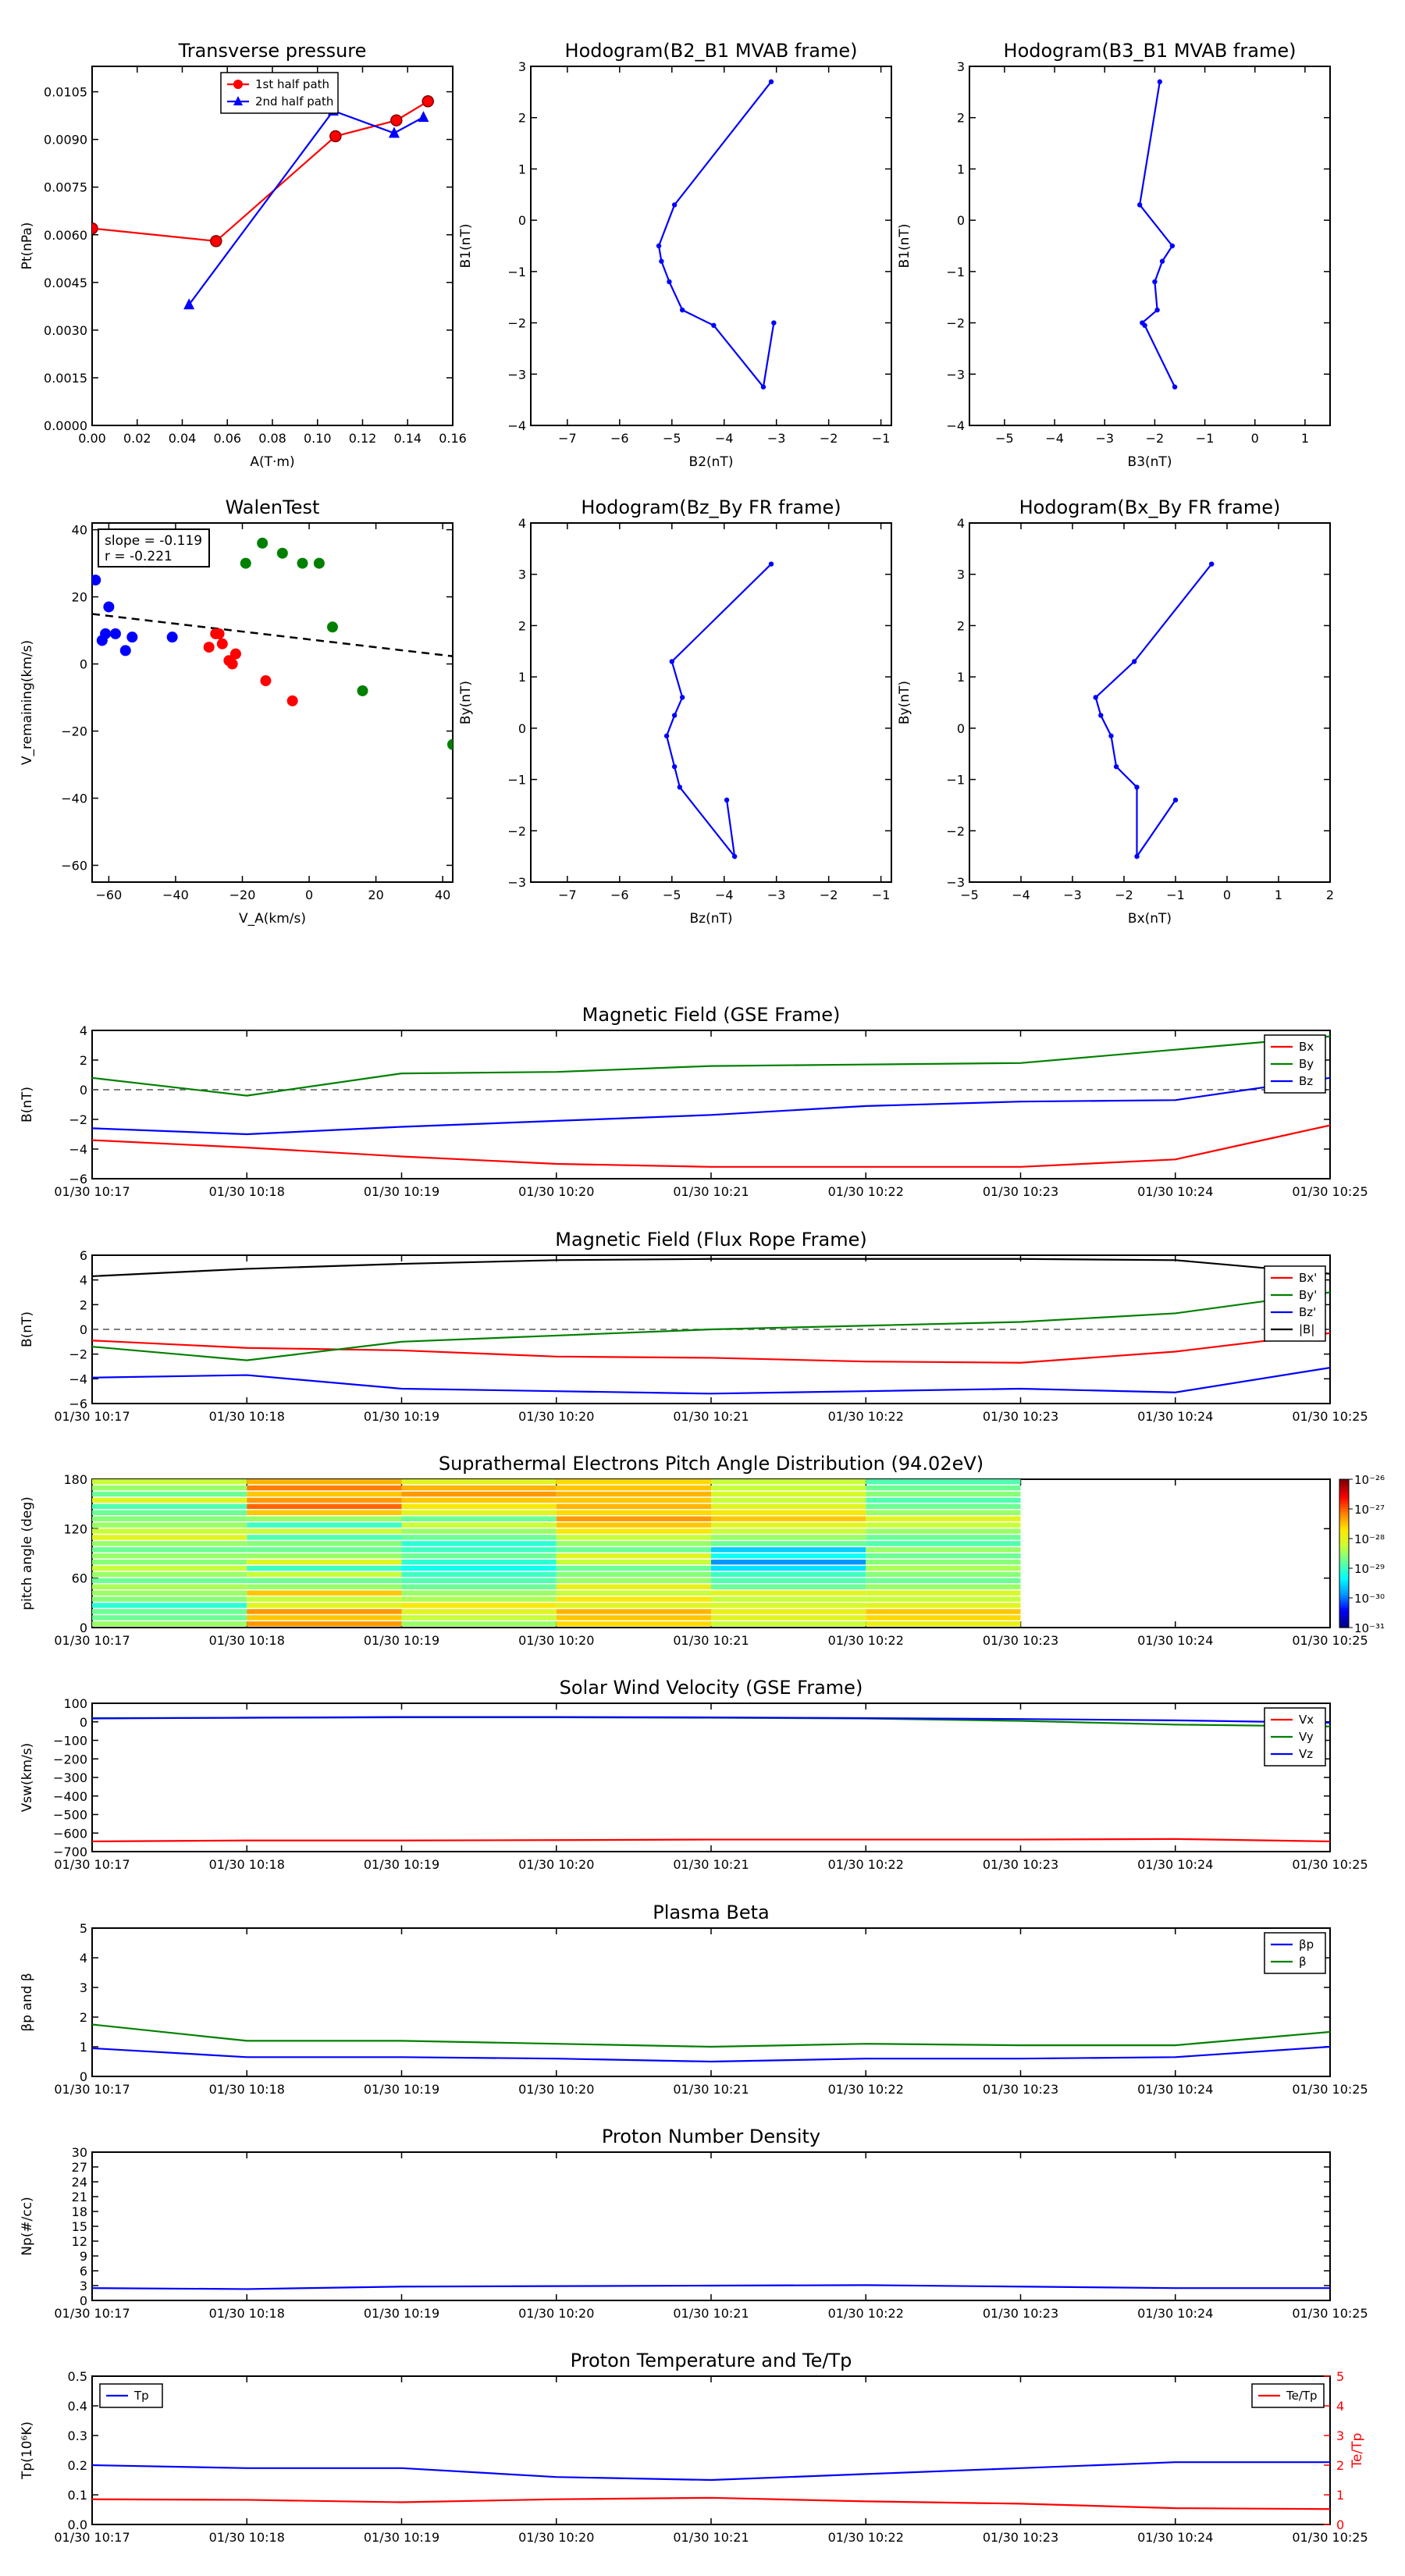  What do you see at coordinates (711, 2136) in the screenshot?
I see `proton-density-title: Proton Number Density` at bounding box center [711, 2136].